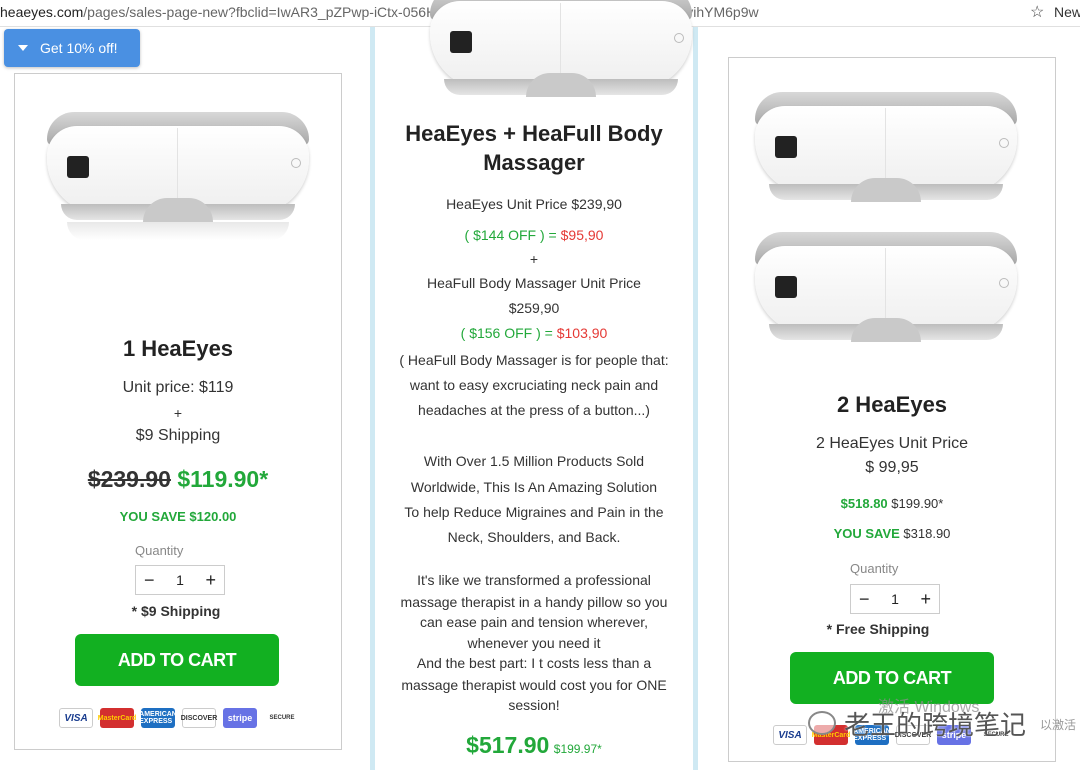 The width and height of the screenshot is (1080, 770). Describe the element at coordinates (223, 479) in the screenshot. I see `new-price: $119.90*` at that location.